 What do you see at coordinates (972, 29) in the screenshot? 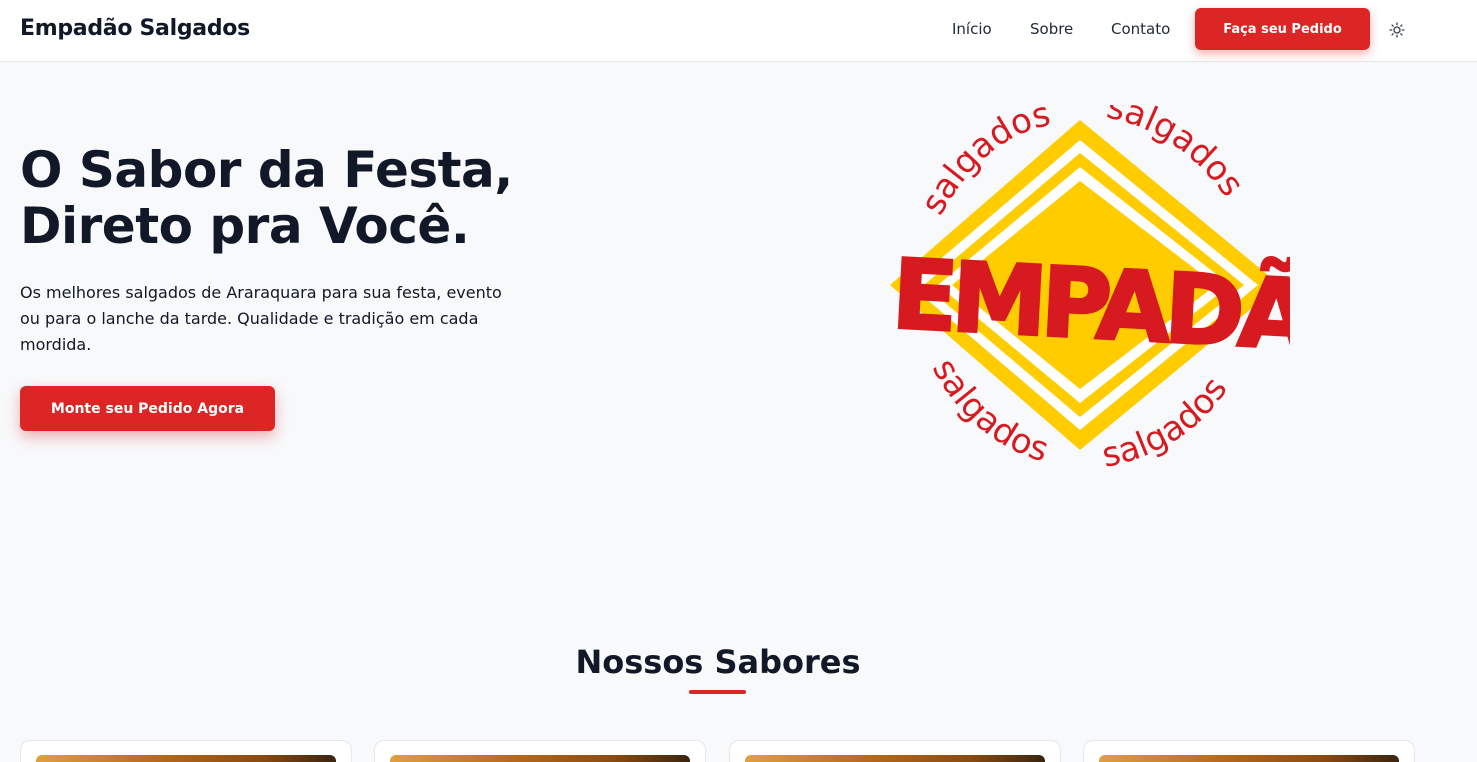
I see `nav-link-inicio: Início` at bounding box center [972, 29].